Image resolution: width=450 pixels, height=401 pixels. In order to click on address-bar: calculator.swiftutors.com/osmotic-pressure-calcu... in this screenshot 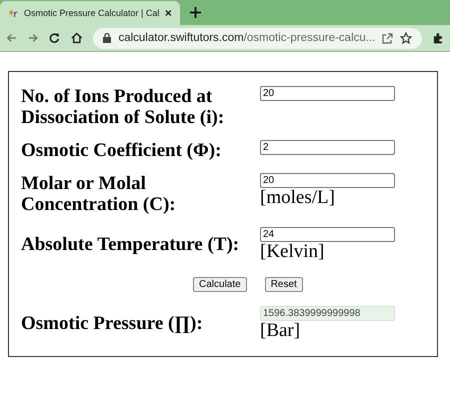, I will do `click(257, 38)`.